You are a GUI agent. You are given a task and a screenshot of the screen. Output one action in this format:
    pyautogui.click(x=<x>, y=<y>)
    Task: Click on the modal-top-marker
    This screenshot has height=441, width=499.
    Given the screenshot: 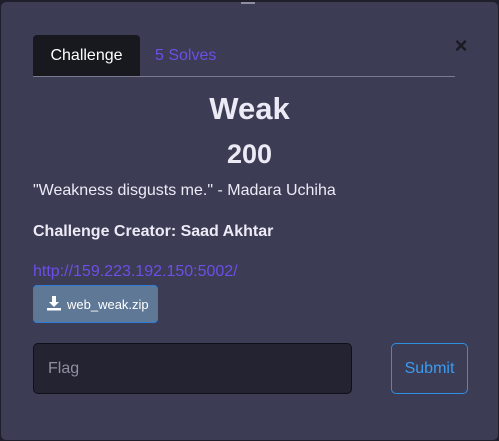 What is the action you would take?
    pyautogui.click(x=248, y=3)
    